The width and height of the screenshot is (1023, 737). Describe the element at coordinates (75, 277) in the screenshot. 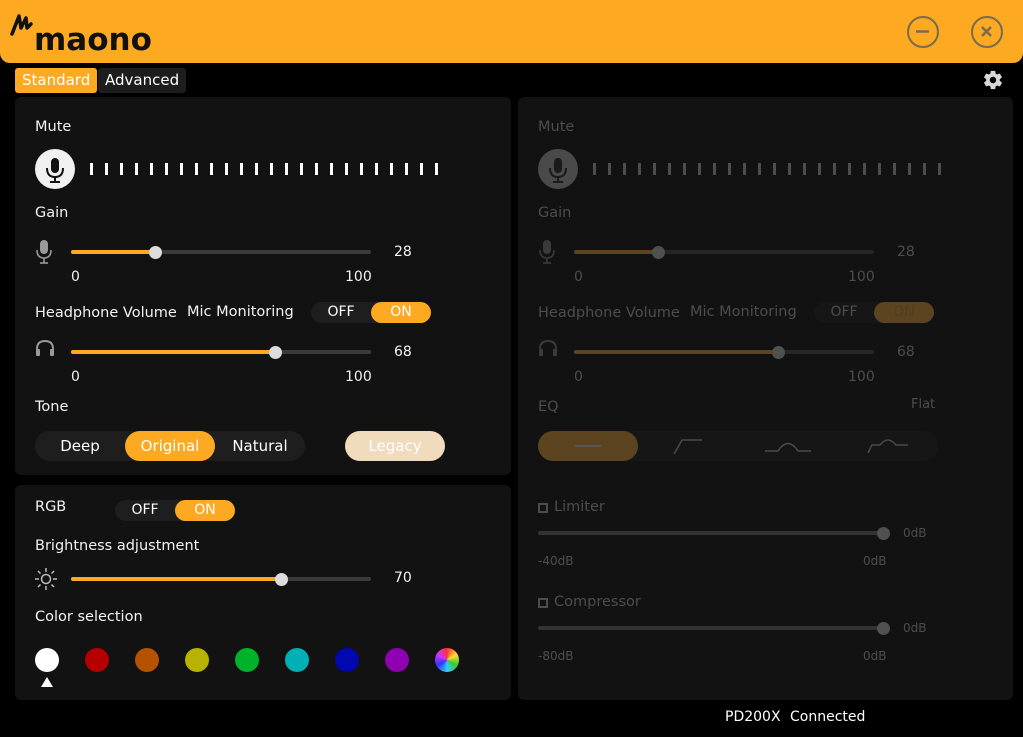

I see `gain-min: 0` at that location.